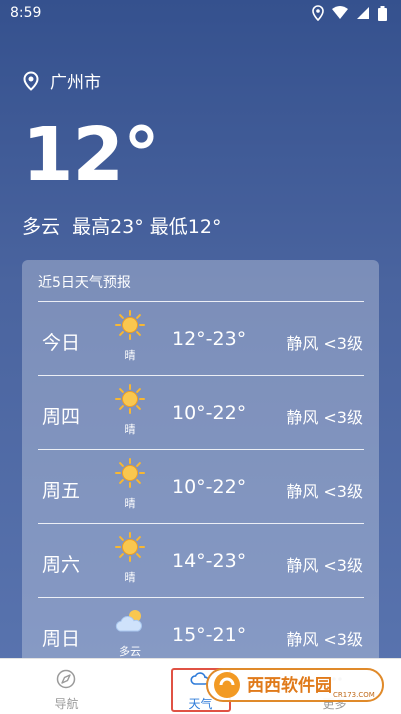  Describe the element at coordinates (200, 14) in the screenshot. I see `status-bar: 8:59` at that location.